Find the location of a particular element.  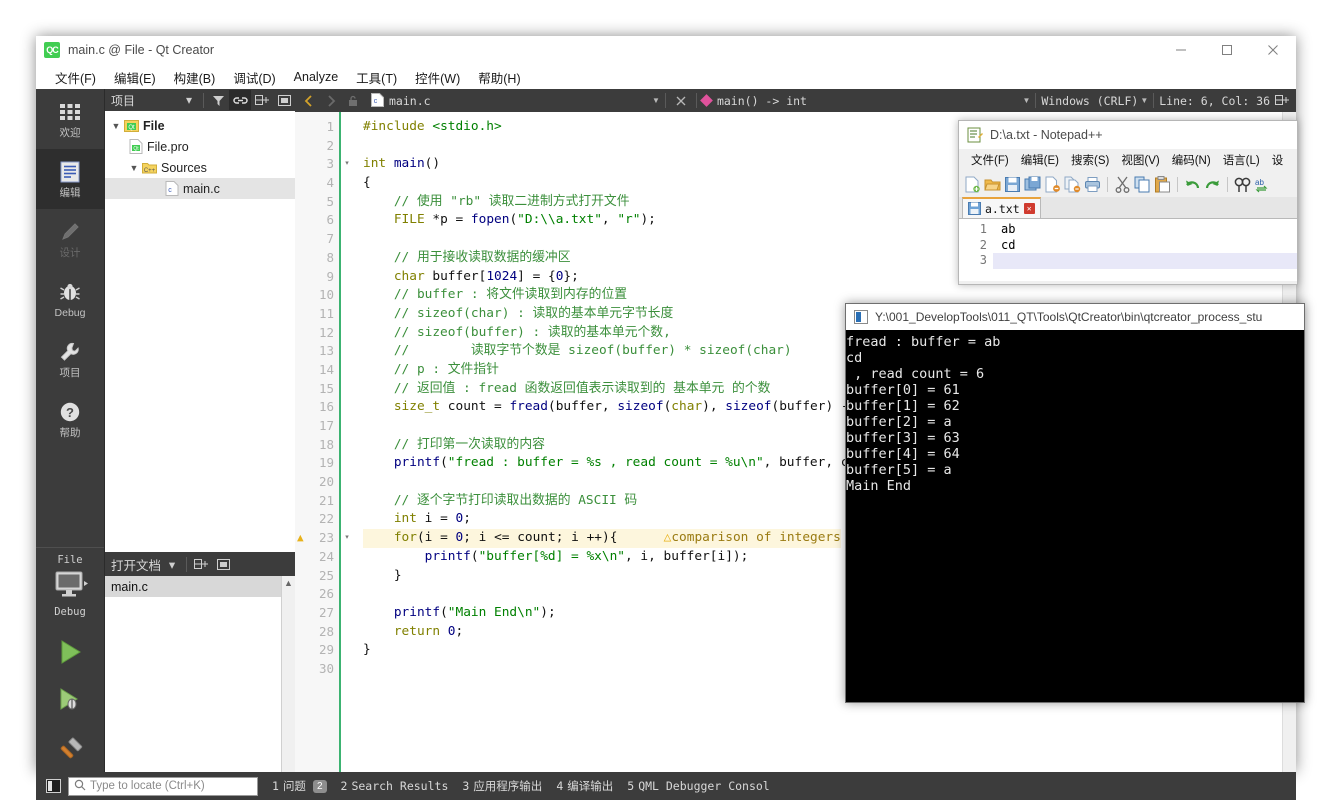

close-editor-icon is located at coordinates (681, 101).